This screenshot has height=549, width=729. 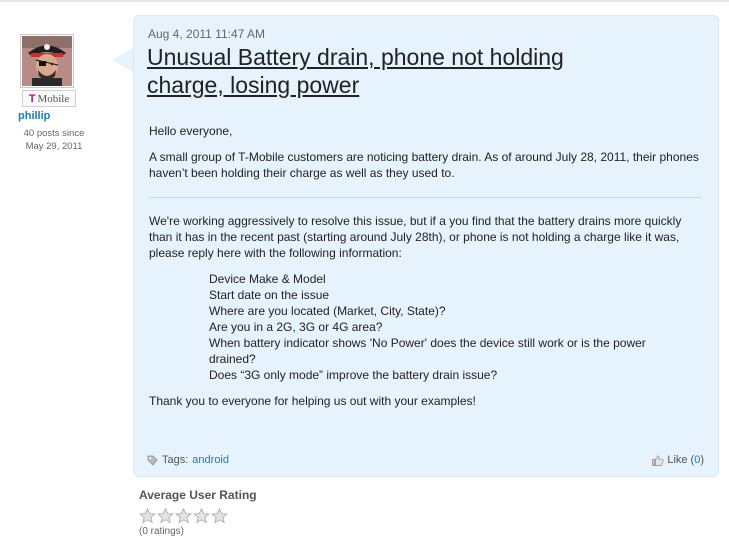 I want to click on thumbs-up-icon, so click(x=658, y=460).